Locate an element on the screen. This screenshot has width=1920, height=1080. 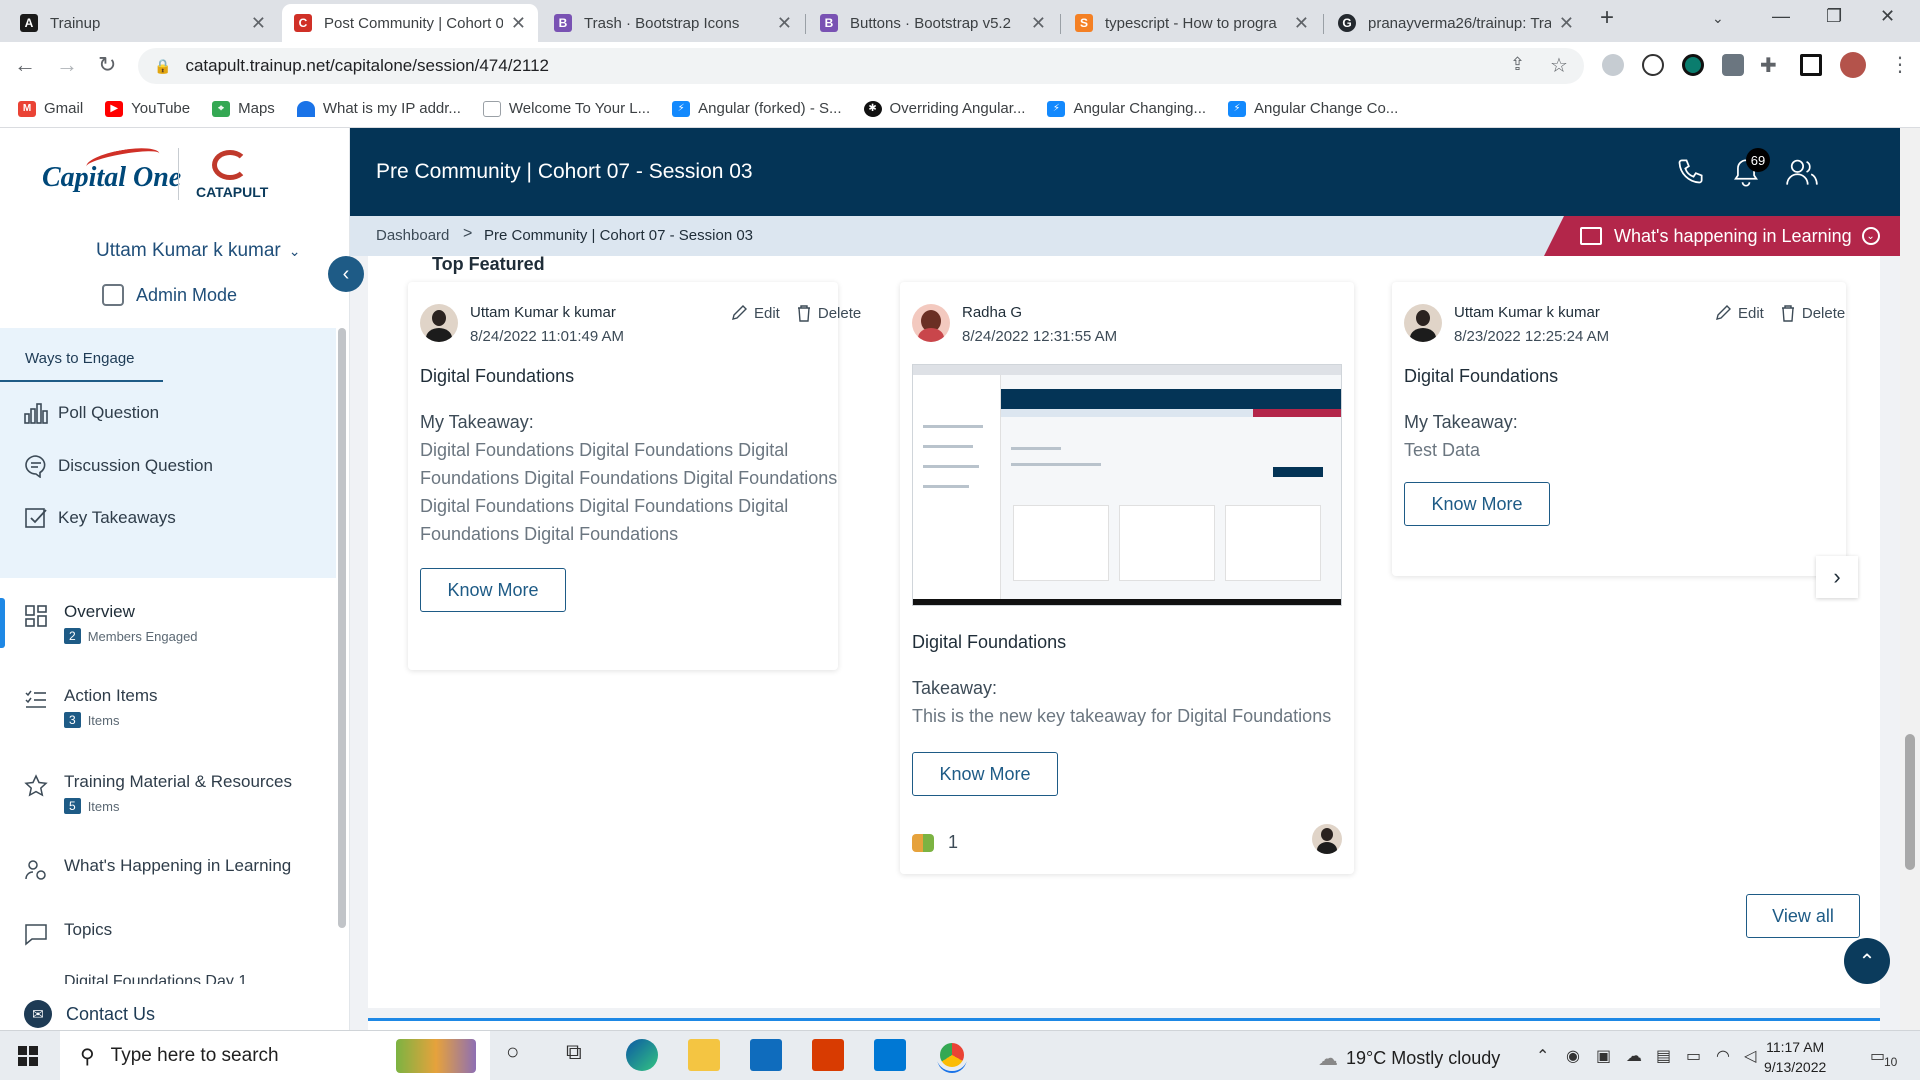
close-window-icon: ✕ is located at coordinates (1887, 16).